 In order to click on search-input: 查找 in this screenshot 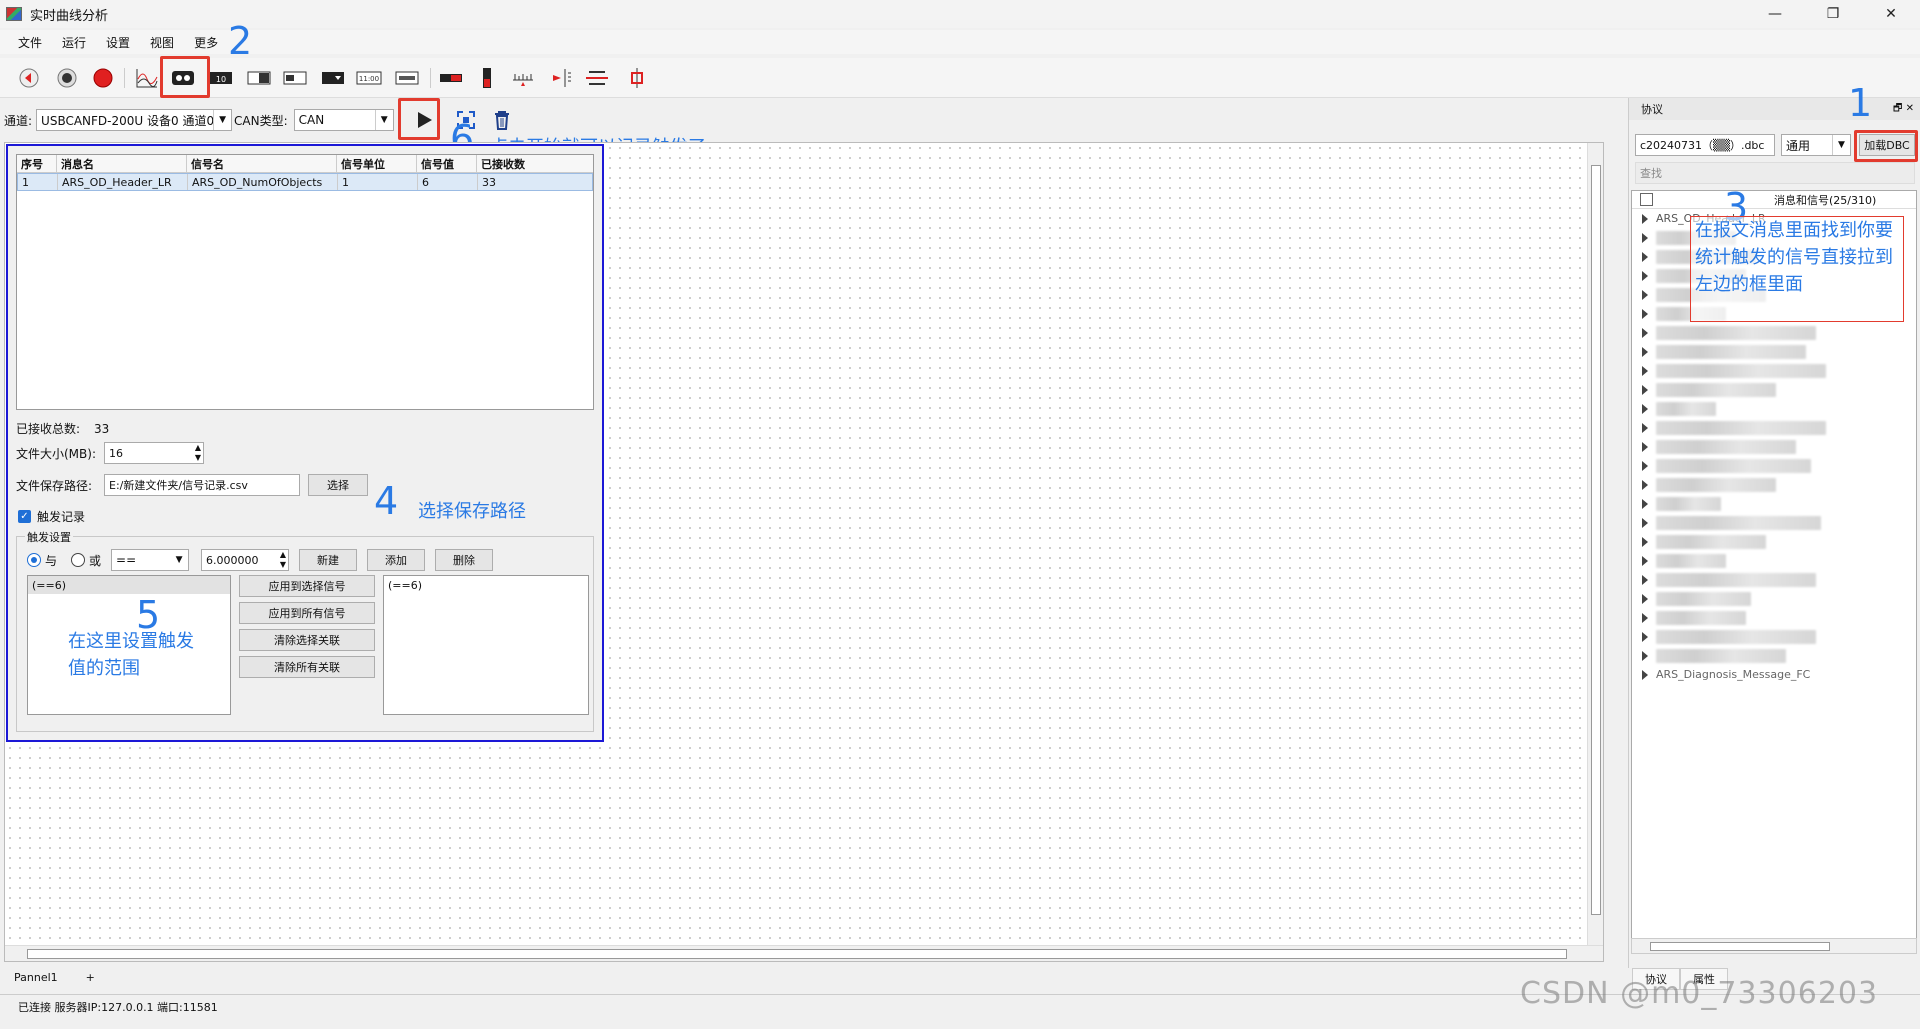, I will do `click(1775, 173)`.